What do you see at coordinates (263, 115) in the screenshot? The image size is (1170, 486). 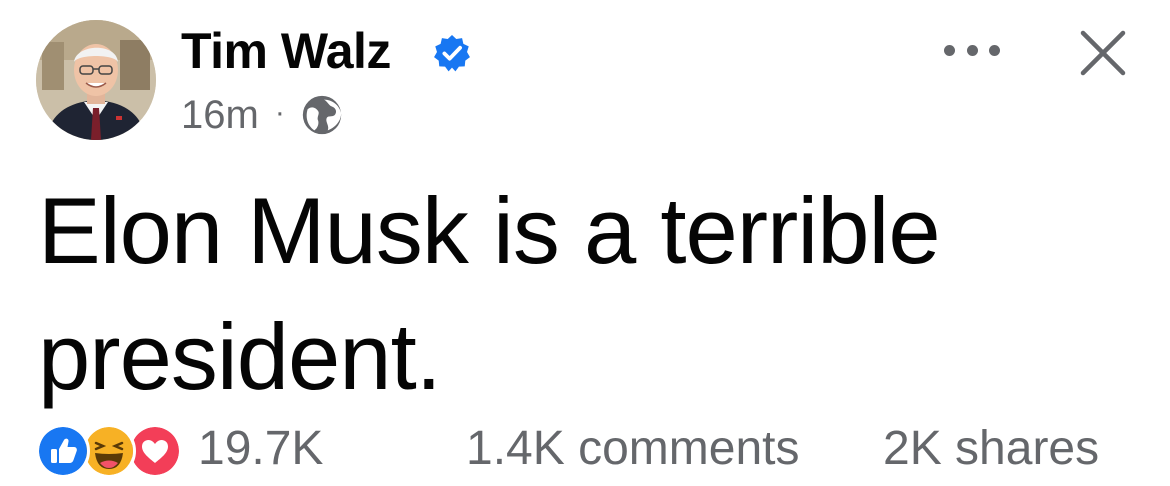 I see `post-meta: 16m ·` at bounding box center [263, 115].